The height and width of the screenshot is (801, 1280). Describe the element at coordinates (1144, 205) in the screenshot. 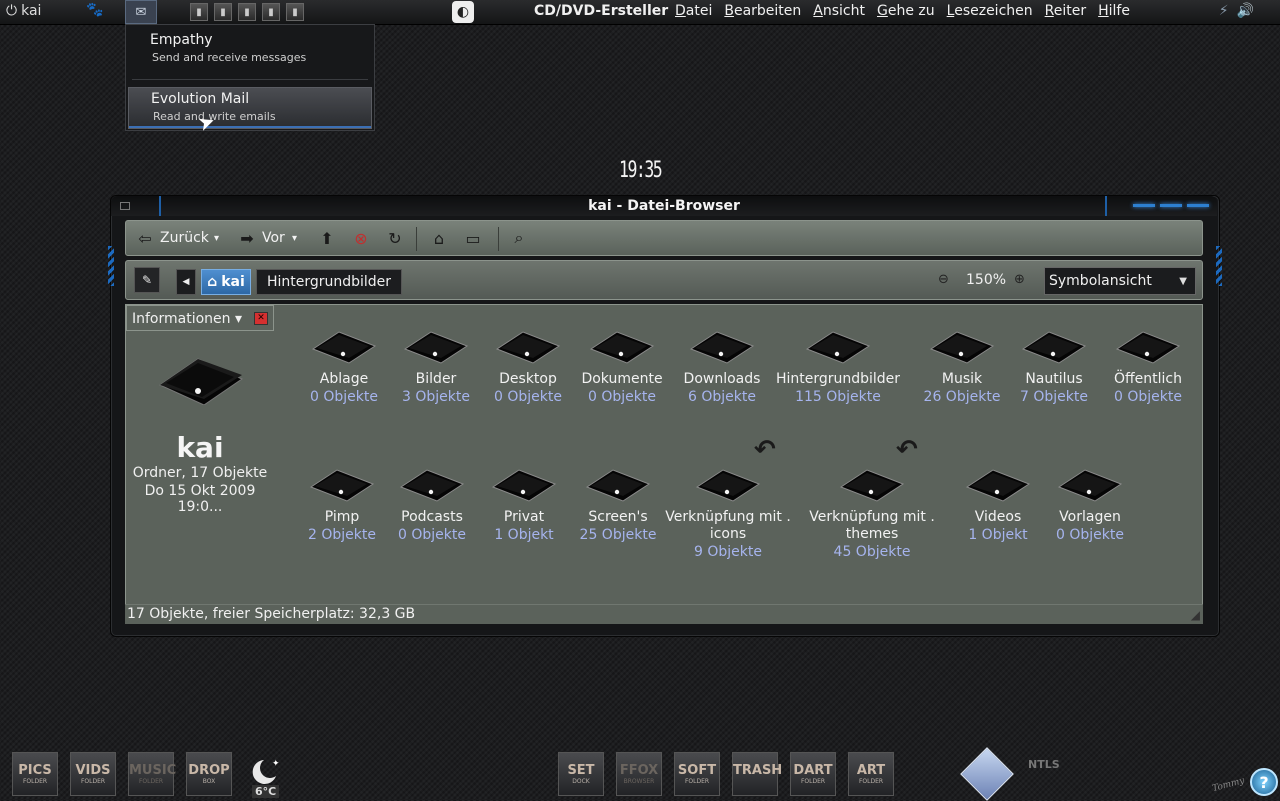

I see `minimize-button` at that location.